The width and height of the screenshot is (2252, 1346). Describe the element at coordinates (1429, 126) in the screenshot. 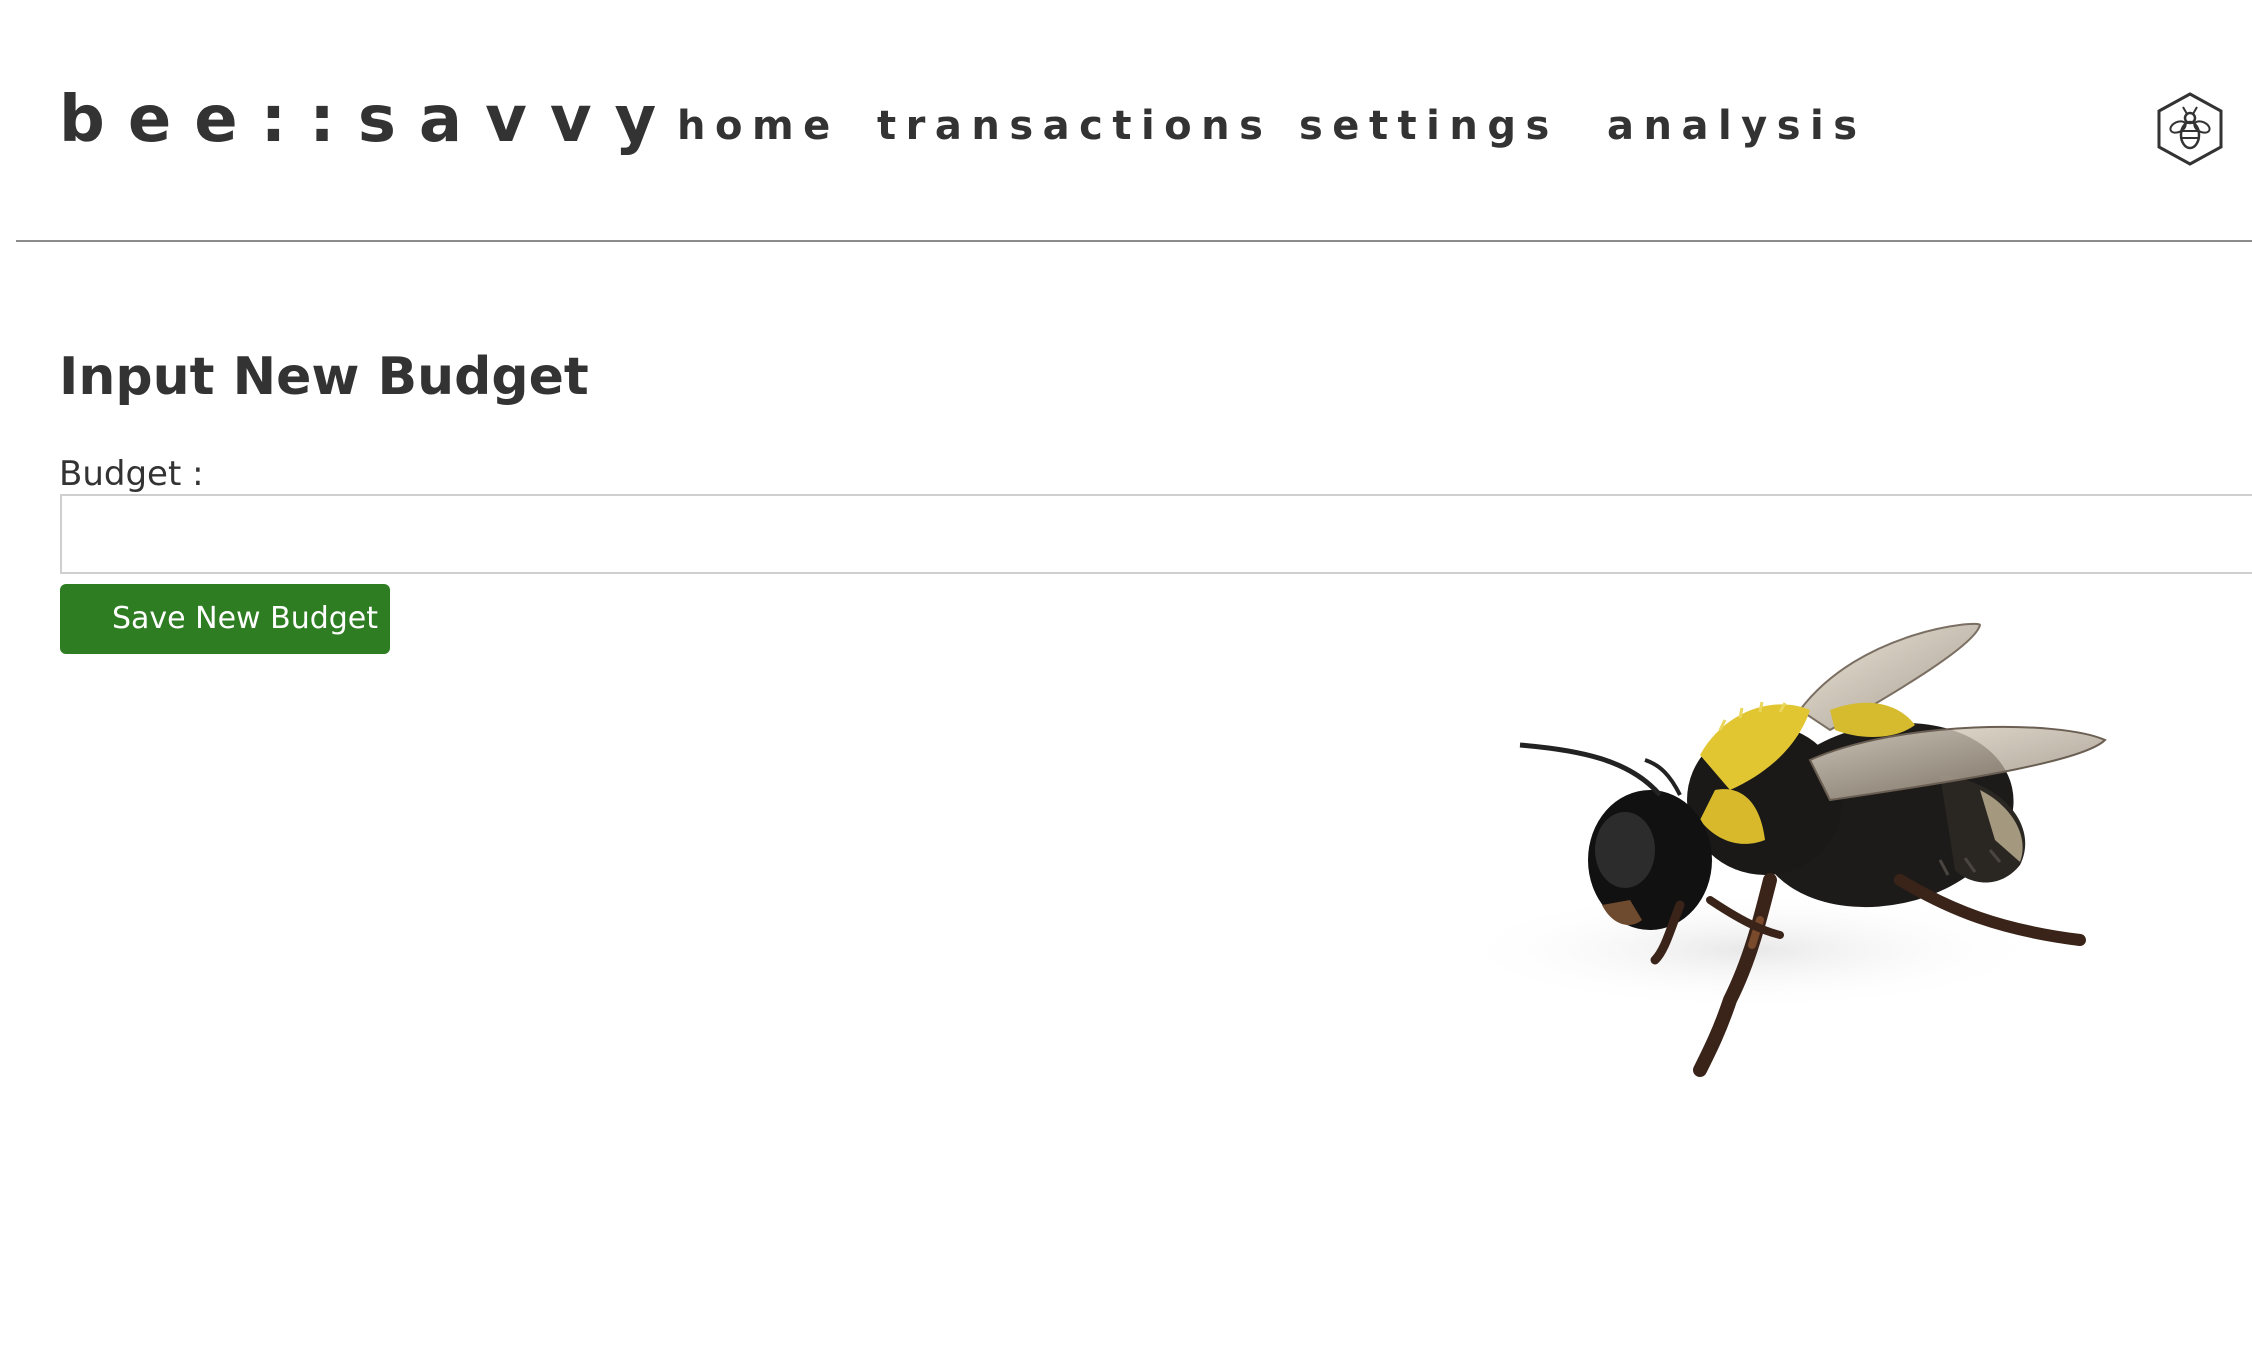

I see `nav-settings: settings` at that location.